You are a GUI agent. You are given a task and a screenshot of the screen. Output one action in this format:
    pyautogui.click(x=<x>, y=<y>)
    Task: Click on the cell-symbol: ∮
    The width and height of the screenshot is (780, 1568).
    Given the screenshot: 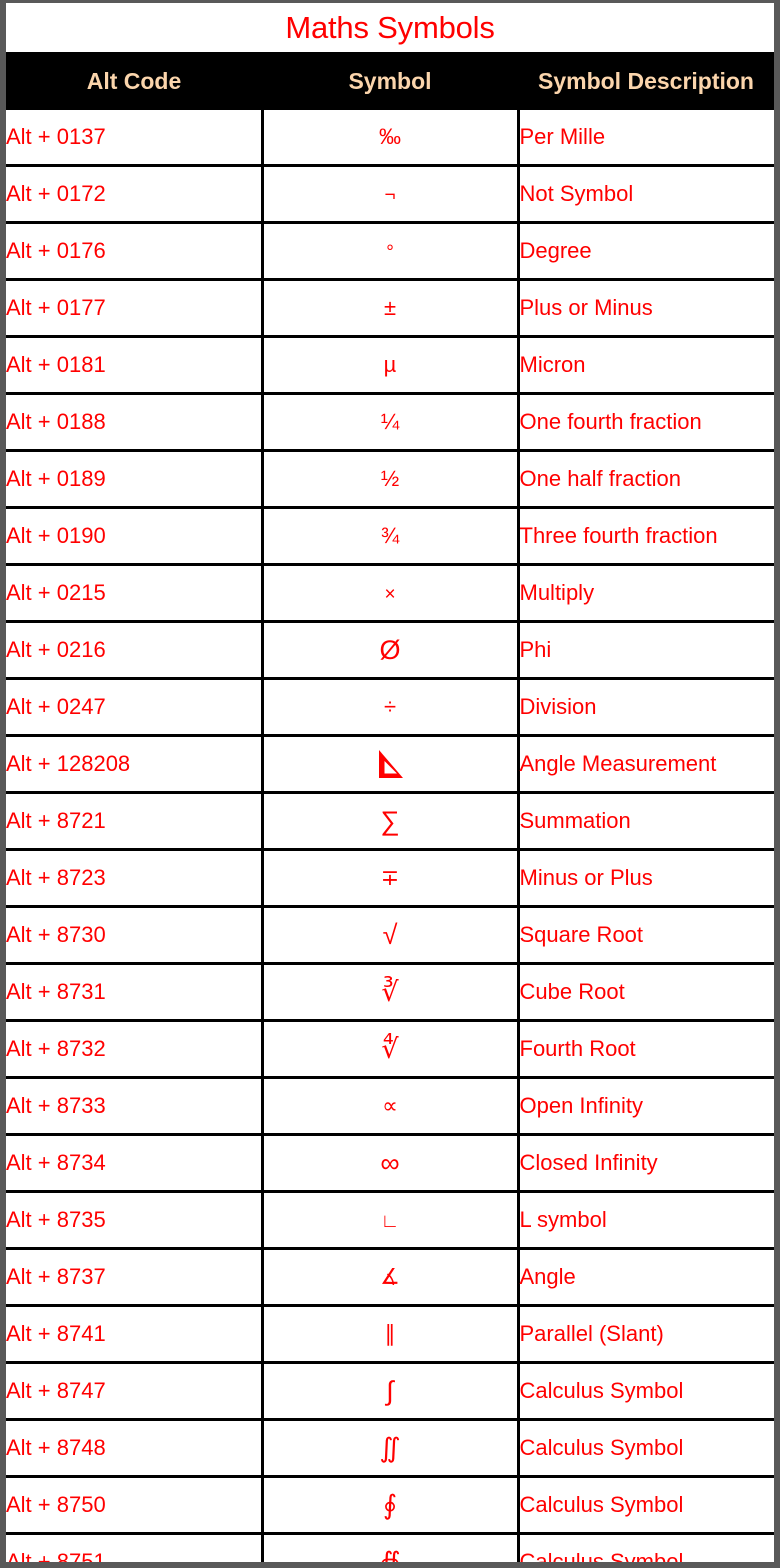 What is the action you would take?
    pyautogui.click(x=391, y=1505)
    